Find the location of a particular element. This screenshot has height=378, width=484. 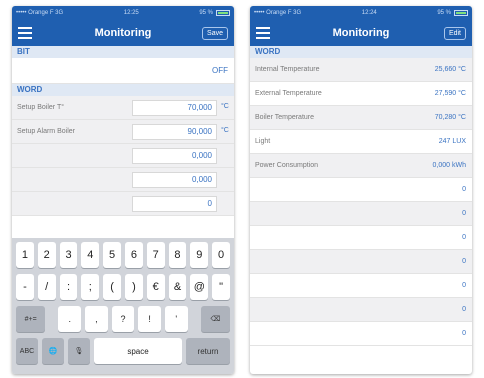

key: 6 is located at coordinates (134, 255).